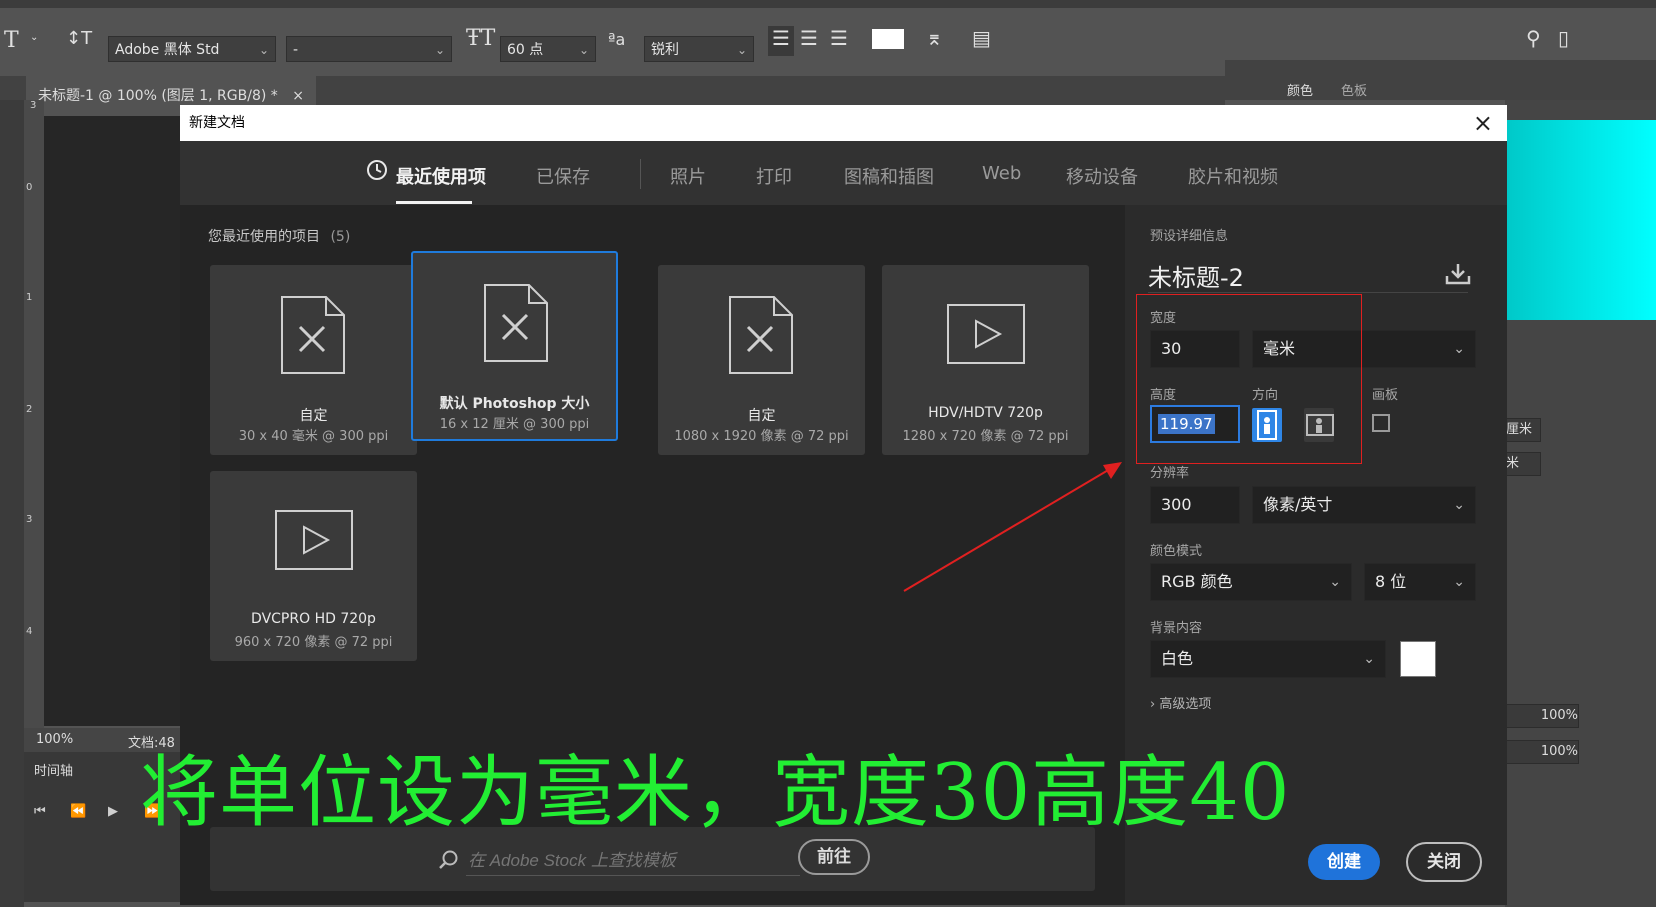  Describe the element at coordinates (781, 41) in the screenshot. I see `align-left-icon: ☰` at that location.